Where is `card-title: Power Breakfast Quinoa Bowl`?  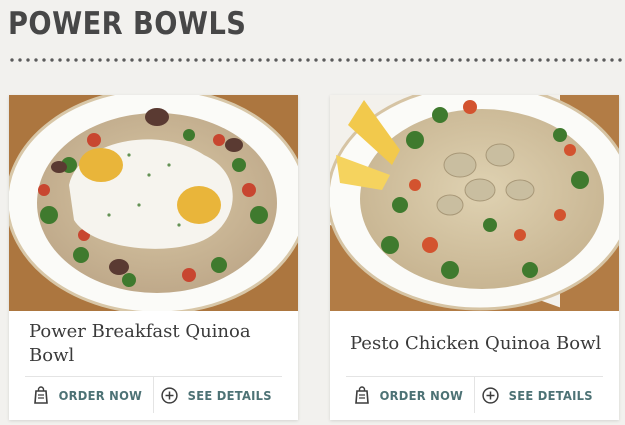
card-title: Power Breakfast Quinoa Bowl is located at coordinates (156, 344).